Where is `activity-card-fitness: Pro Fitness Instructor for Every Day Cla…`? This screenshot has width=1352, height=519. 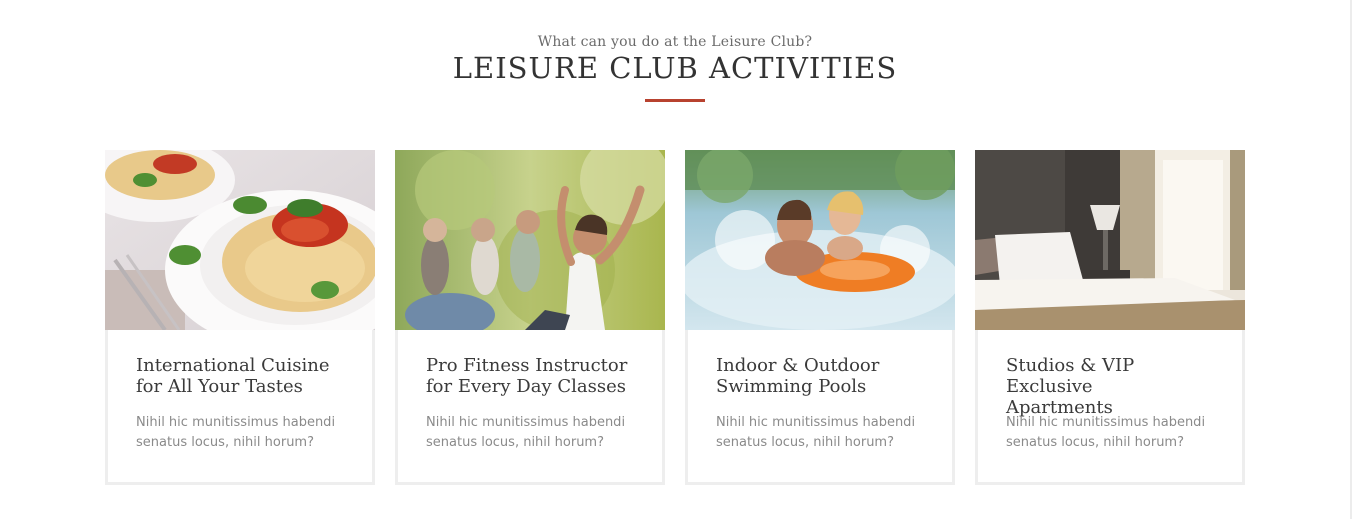
activity-card-fitness: Pro Fitness Instructor for Every Day Cla… is located at coordinates (530, 317).